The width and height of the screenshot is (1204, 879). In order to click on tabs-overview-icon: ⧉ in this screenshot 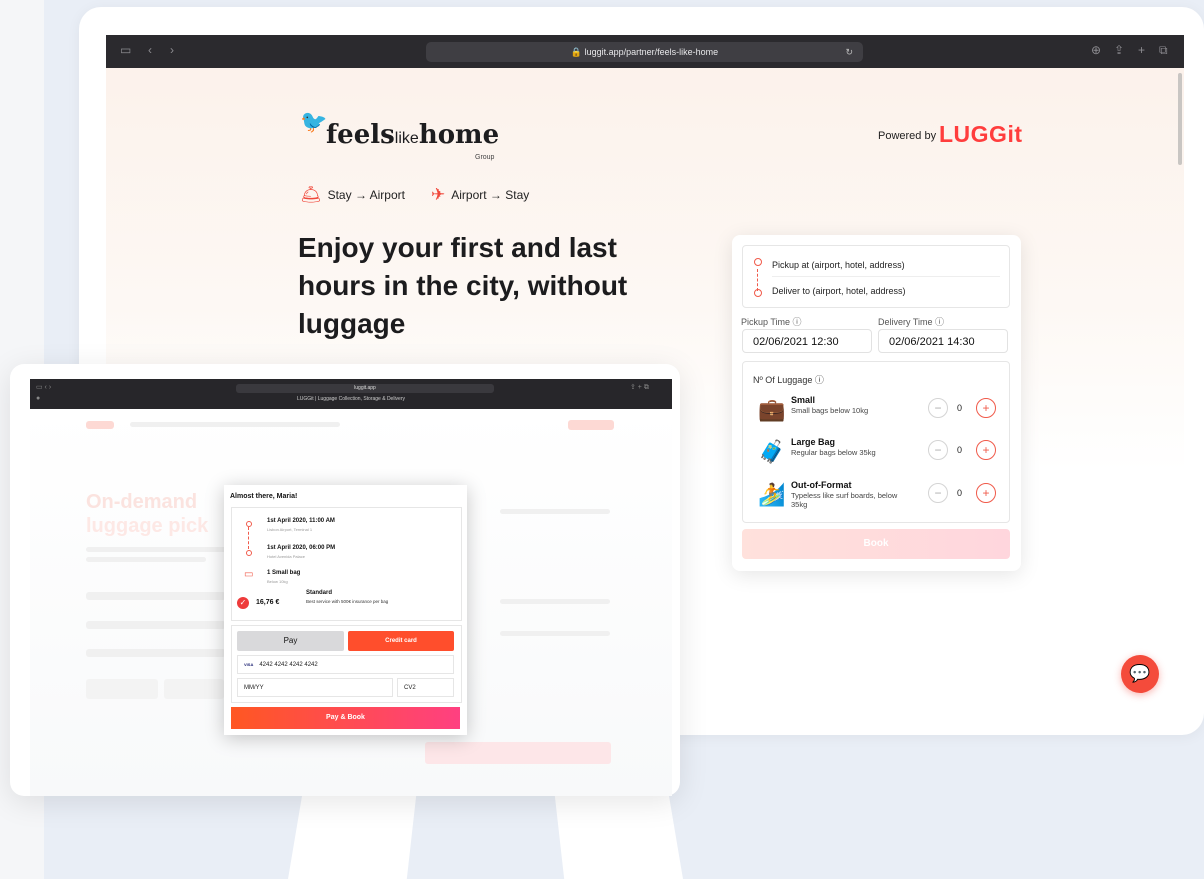, I will do `click(1163, 50)`.